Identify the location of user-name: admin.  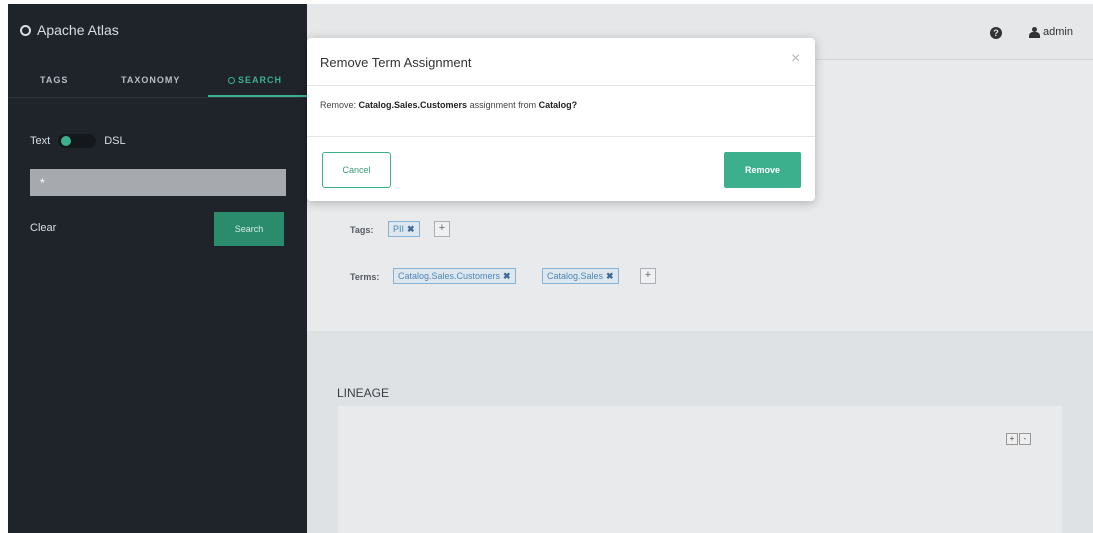
(1058, 32).